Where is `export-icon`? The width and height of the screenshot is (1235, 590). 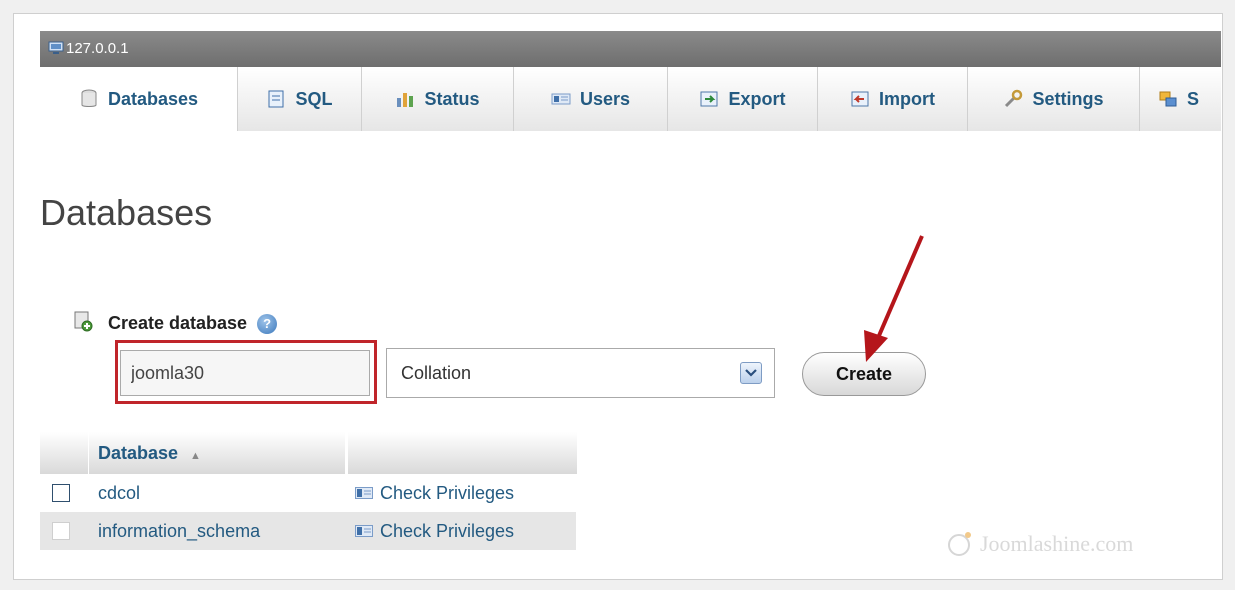
export-icon is located at coordinates (709, 99).